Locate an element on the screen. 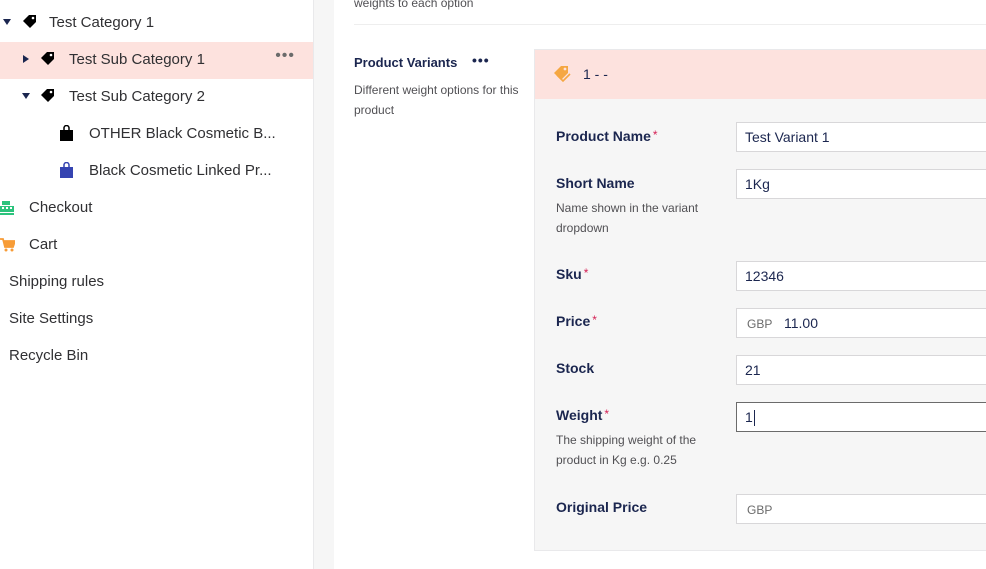  field-label-text: Price is located at coordinates (573, 321).